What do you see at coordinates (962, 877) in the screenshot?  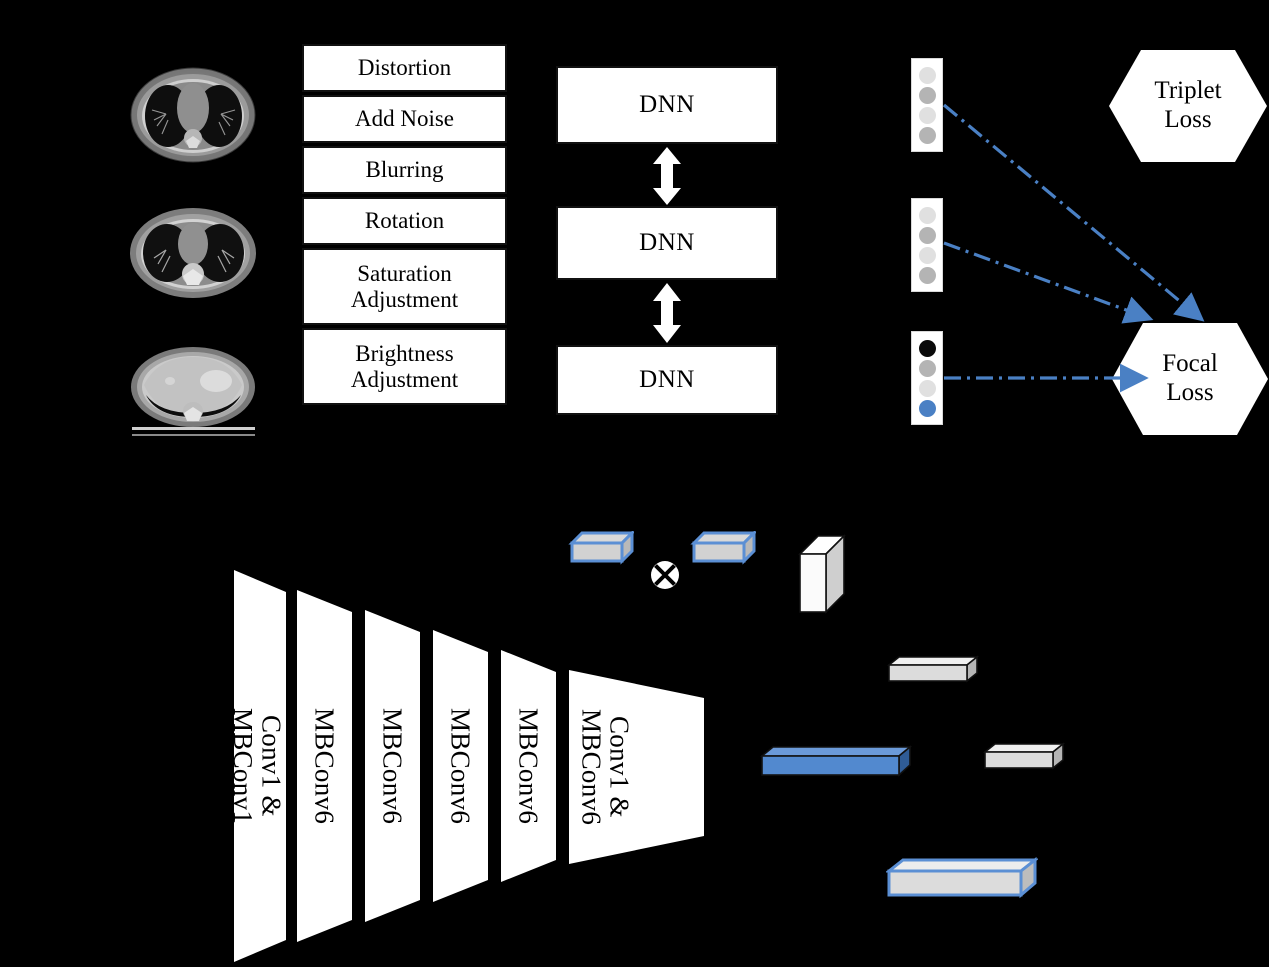 I see `head-bar-bottom` at bounding box center [962, 877].